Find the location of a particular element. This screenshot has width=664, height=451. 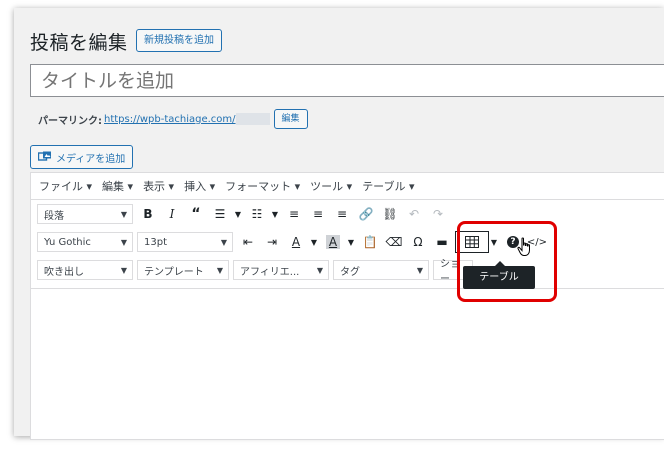

permalink-edit-button: 編集 is located at coordinates (290, 119).